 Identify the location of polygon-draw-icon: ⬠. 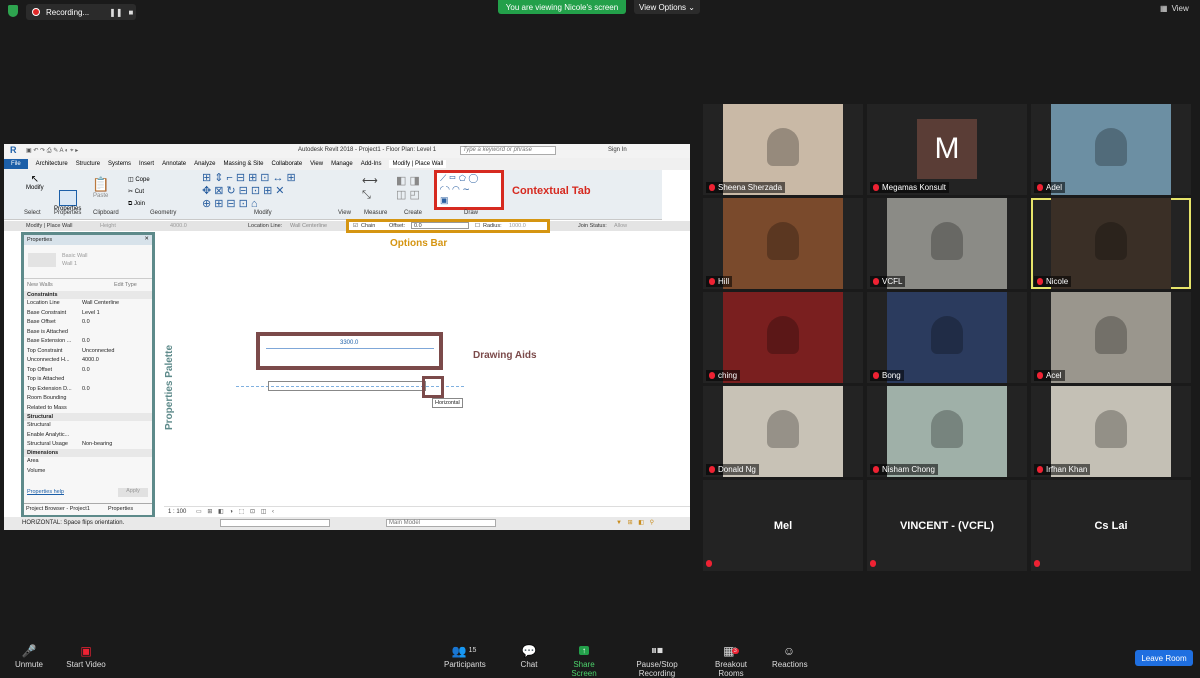
(463, 178).